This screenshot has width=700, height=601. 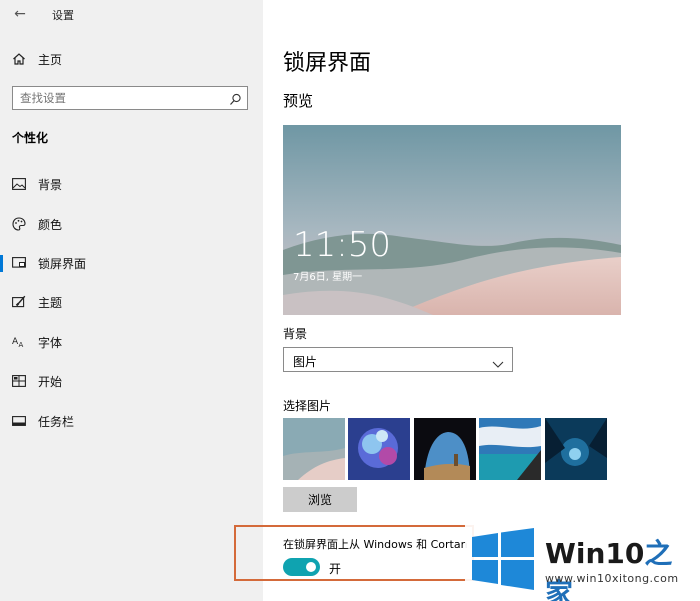 I want to click on background-label: 背景, so click(x=295, y=334).